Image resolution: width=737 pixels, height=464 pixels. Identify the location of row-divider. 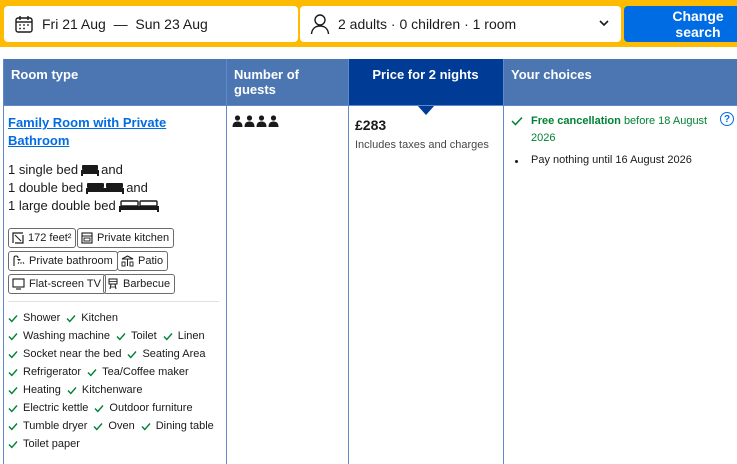
(370, 105).